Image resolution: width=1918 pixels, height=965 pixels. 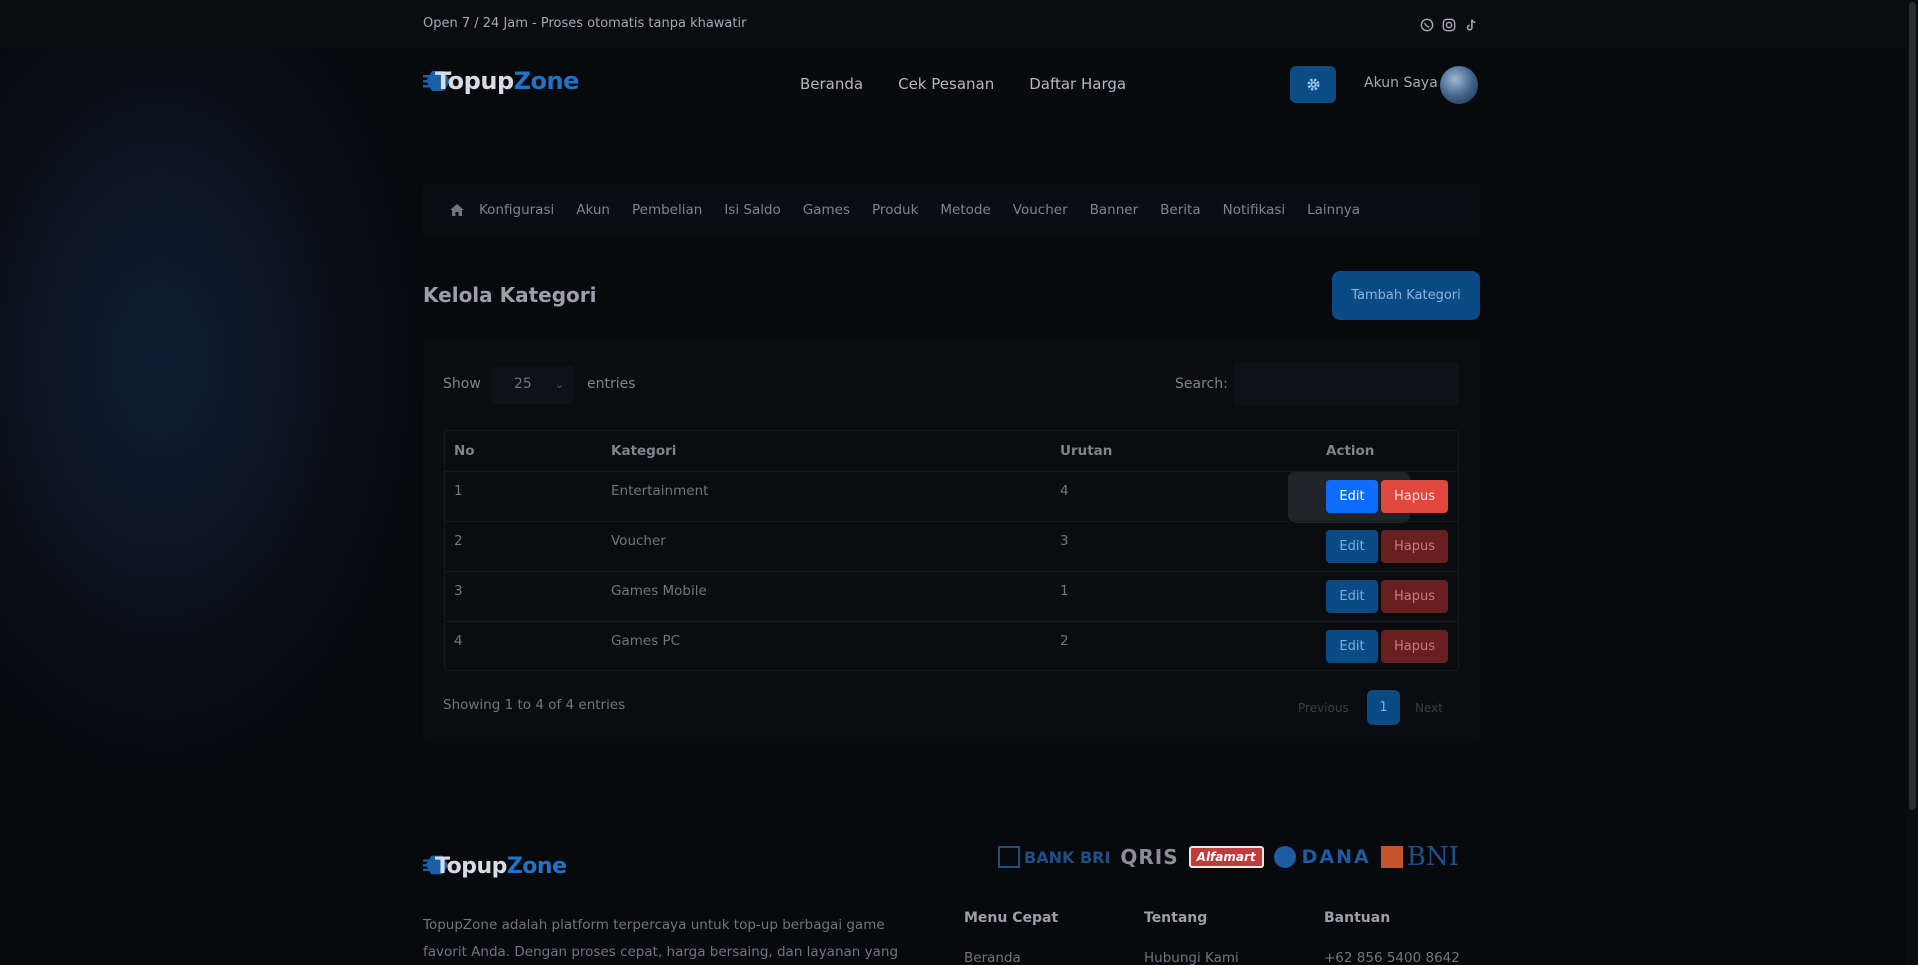 I want to click on add-category-button: Tambah Kategori, so click(x=1406, y=295).